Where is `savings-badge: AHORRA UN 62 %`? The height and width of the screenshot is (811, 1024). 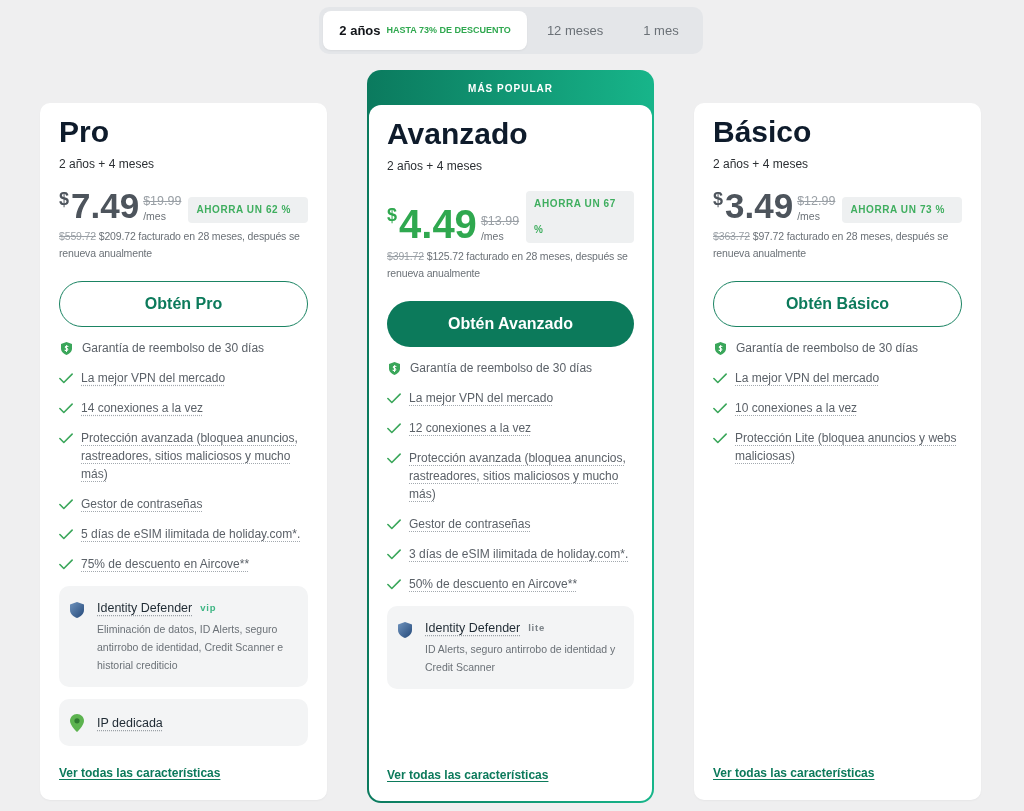 savings-badge: AHORRA UN 62 % is located at coordinates (248, 210).